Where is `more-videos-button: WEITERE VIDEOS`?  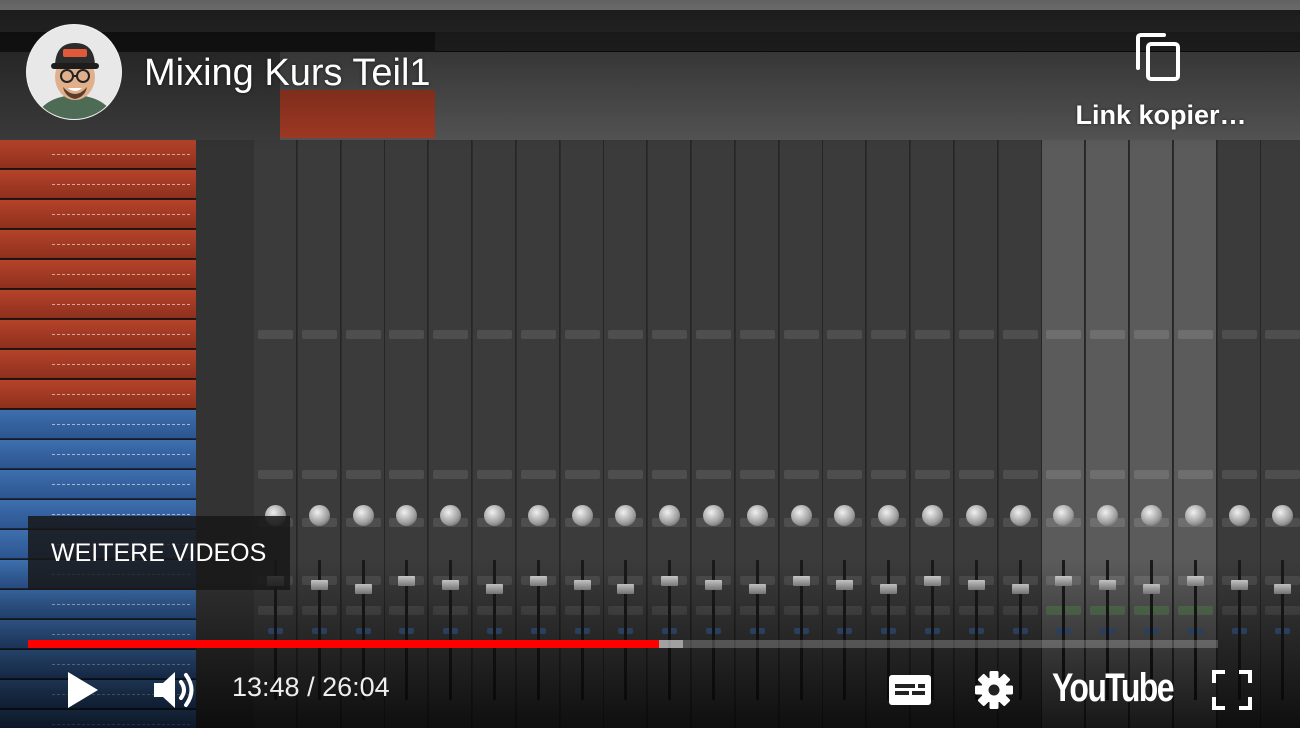
more-videos-button: WEITERE VIDEOS is located at coordinates (159, 553).